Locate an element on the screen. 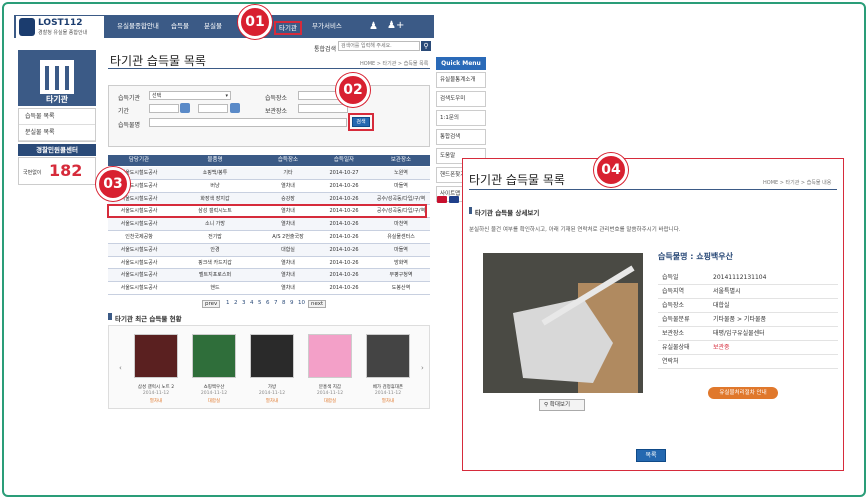 The height and width of the screenshot is (499, 868). list-button: 목록 is located at coordinates (651, 455).